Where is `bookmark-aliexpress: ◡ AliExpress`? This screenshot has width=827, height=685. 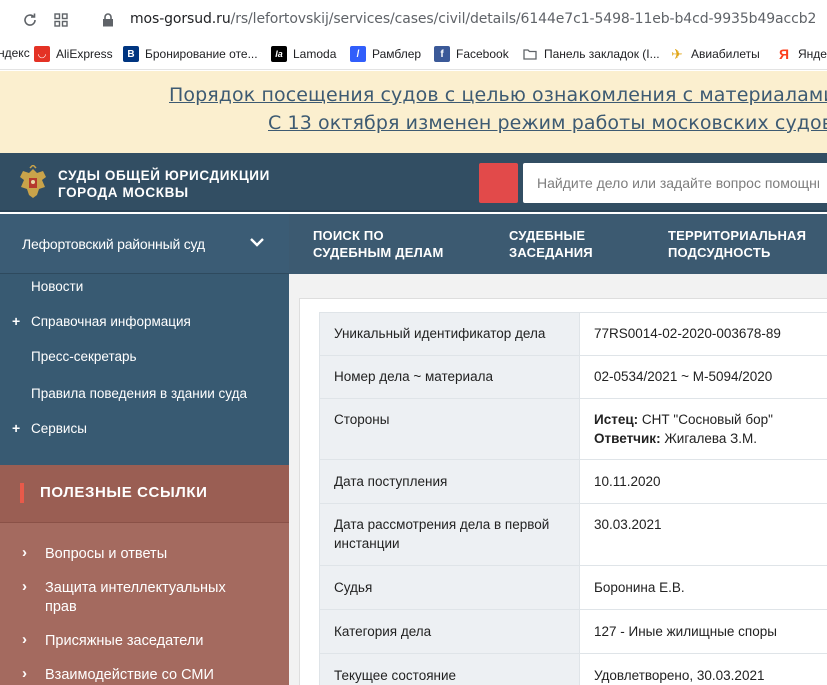 bookmark-aliexpress: ◡ AliExpress is located at coordinates (73, 54).